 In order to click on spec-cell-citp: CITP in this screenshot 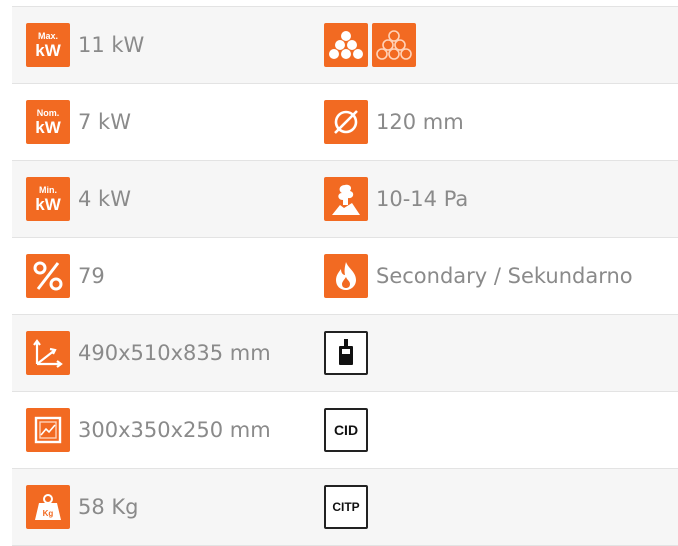, I will do `click(495, 507)`.